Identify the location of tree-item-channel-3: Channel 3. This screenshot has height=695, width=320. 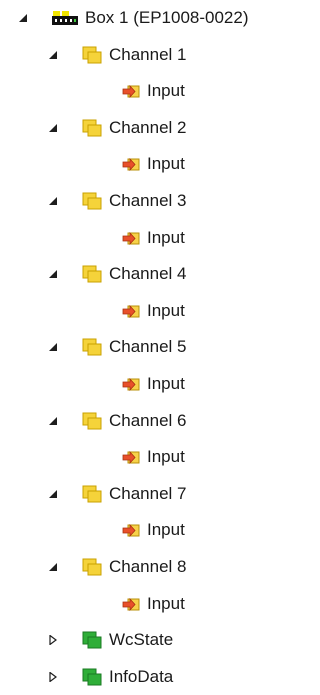
(116, 201).